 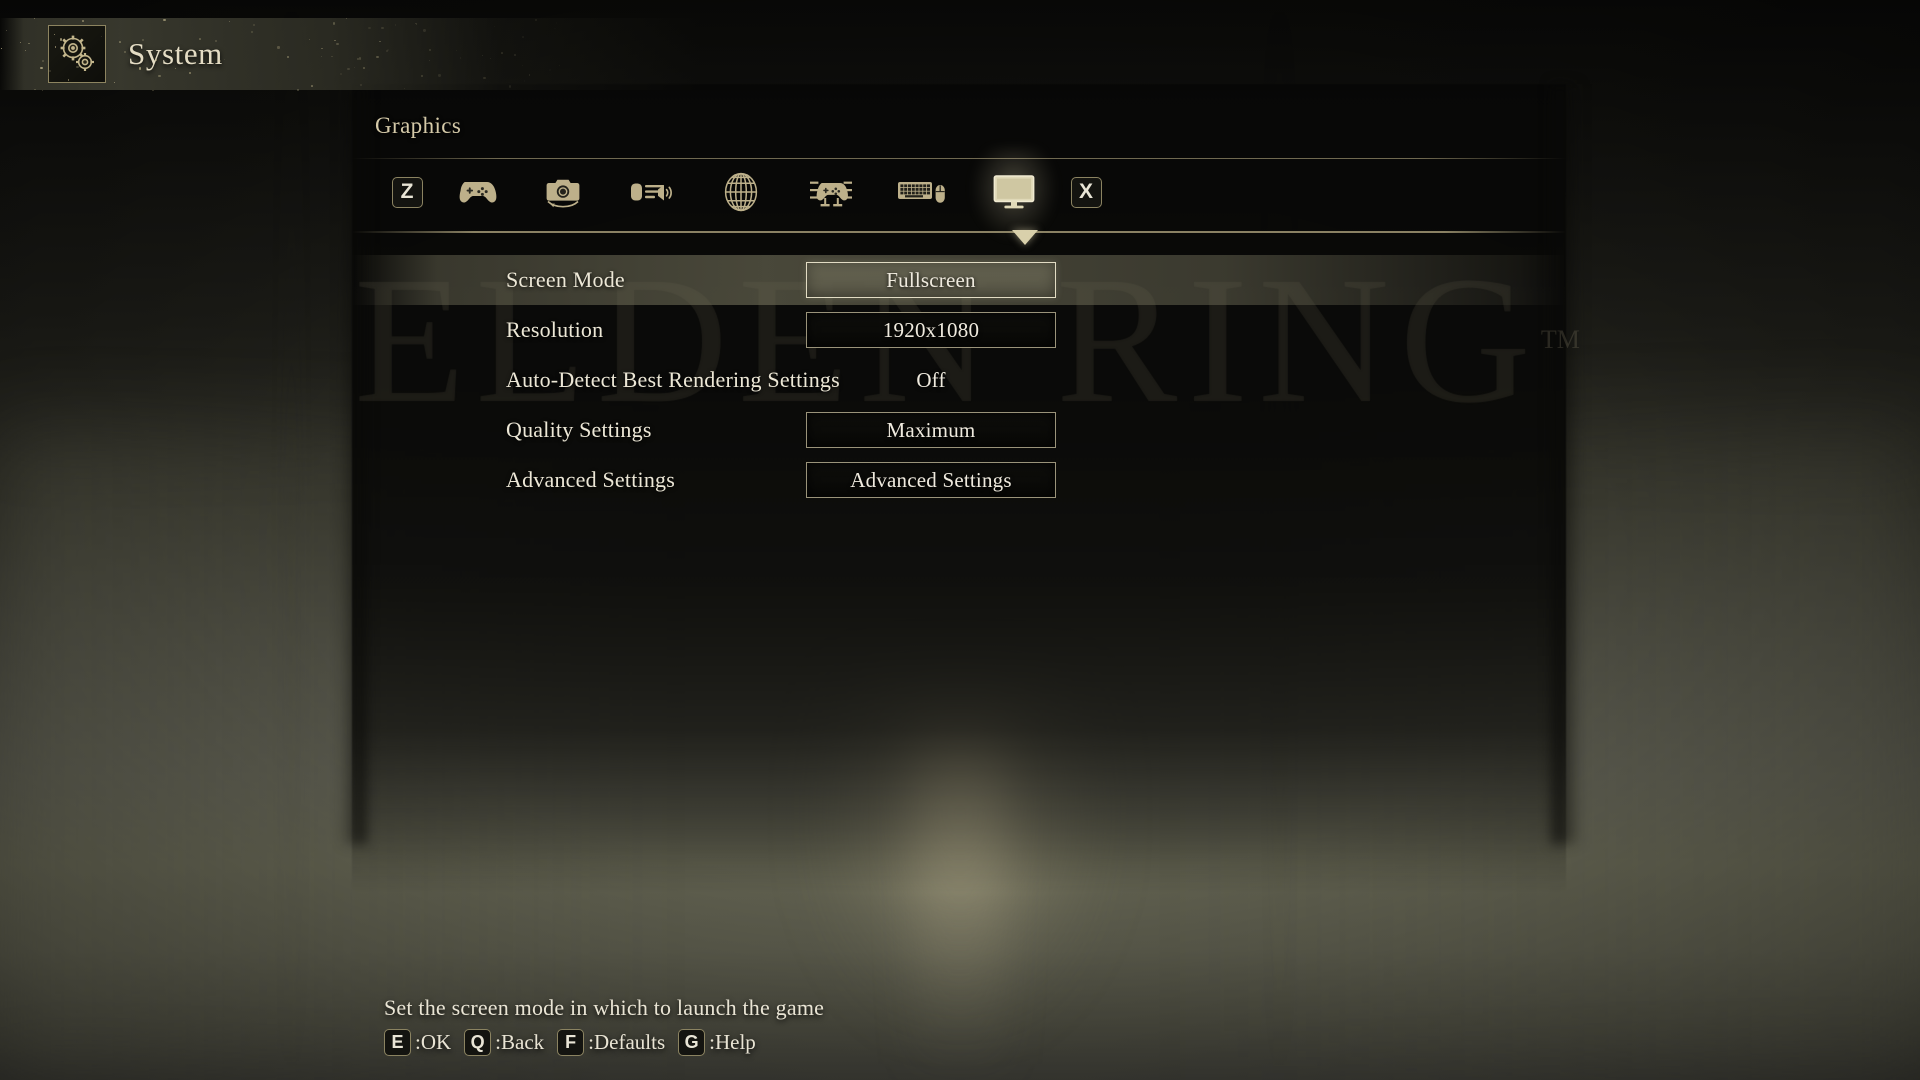 I want to click on settings-row-advanced-settings: Advanced Settings Advanced Settings, so click(x=959, y=480).